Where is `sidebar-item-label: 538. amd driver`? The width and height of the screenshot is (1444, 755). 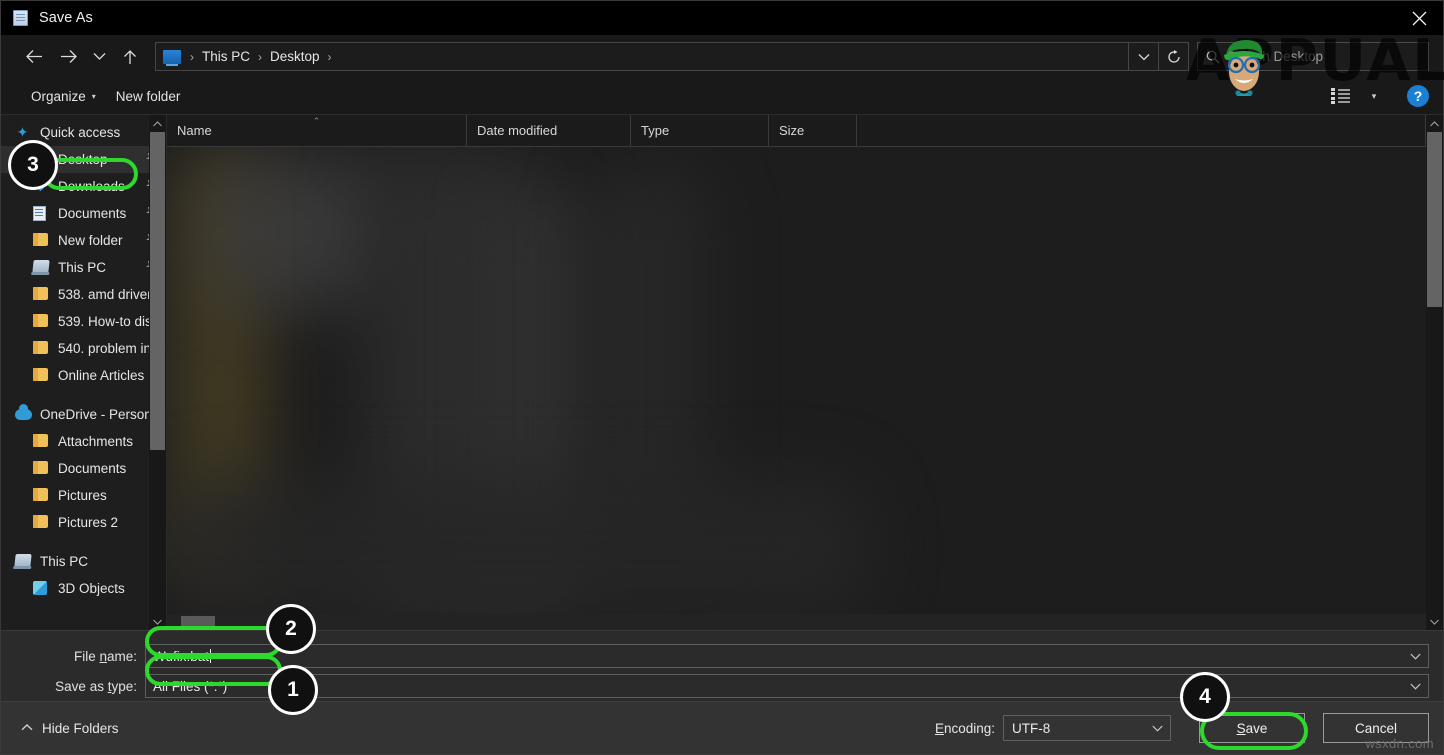
sidebar-item-label: 538. amd driver is located at coordinates (105, 294).